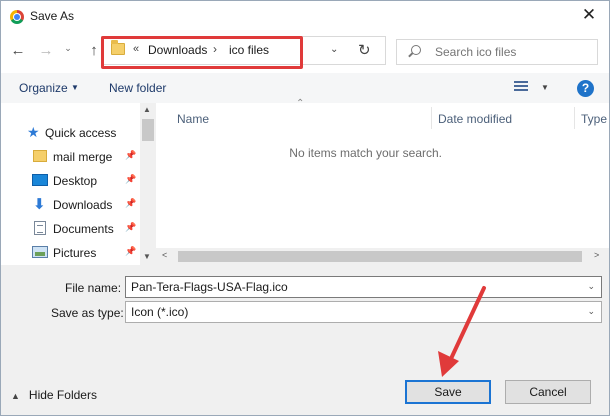 The width and height of the screenshot is (610, 416). I want to click on scroll-right-icon: >, so click(596, 255).